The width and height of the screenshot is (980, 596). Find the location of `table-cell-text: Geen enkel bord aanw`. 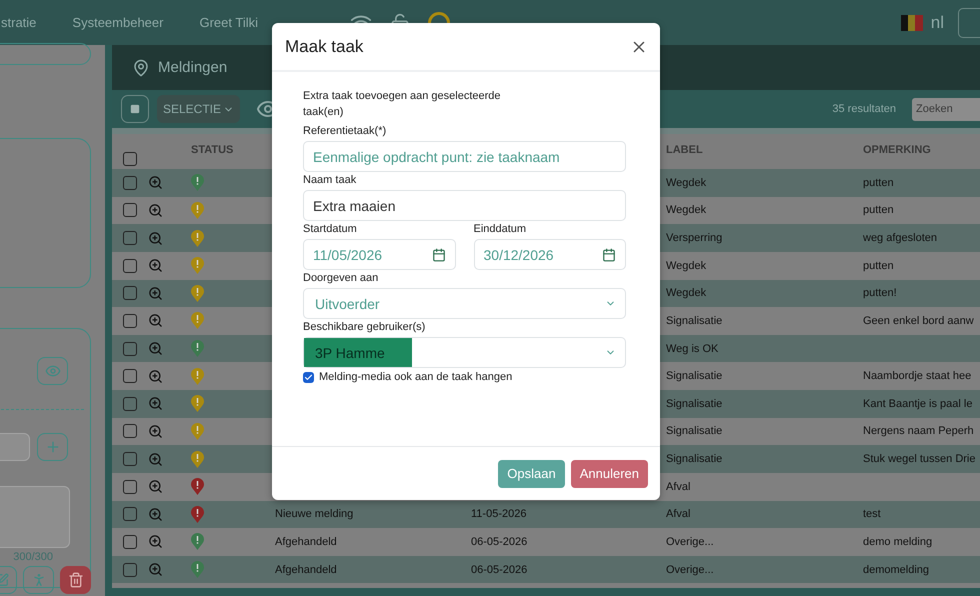

table-cell-text: Geen enkel bord aanw is located at coordinates (918, 320).